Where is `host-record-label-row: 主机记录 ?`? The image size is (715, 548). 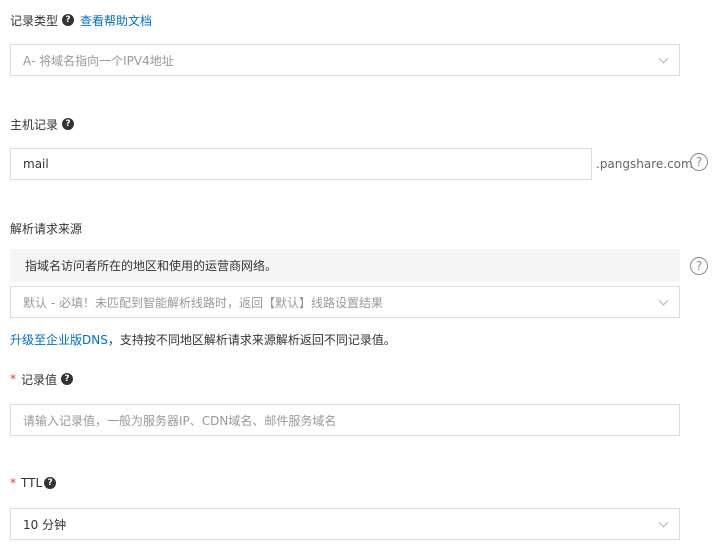 host-record-label-row: 主机记录 ? is located at coordinates (42, 124).